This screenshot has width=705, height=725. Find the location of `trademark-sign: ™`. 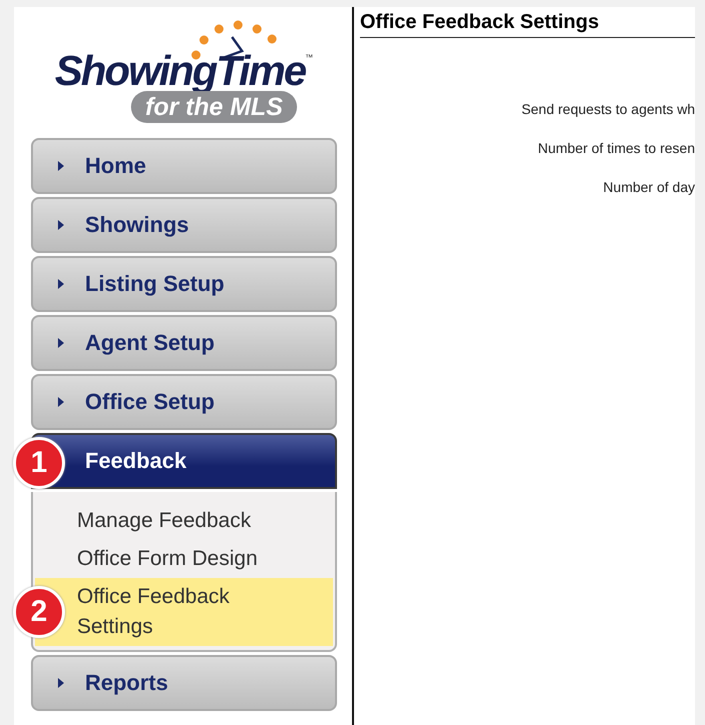

trademark-sign: ™ is located at coordinates (309, 57).